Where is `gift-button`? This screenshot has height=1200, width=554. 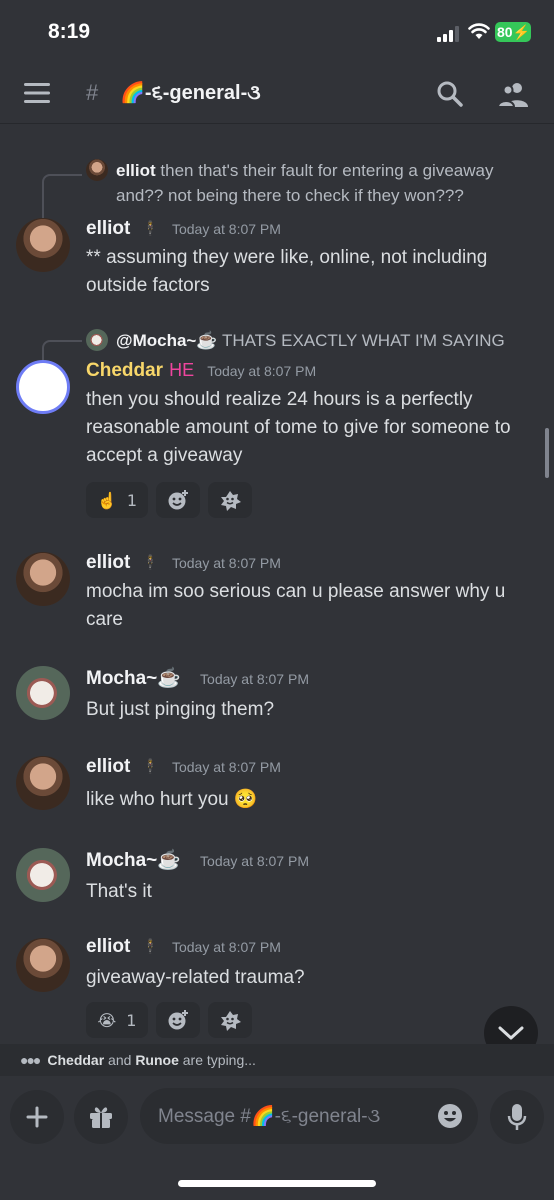 gift-button is located at coordinates (101, 1117).